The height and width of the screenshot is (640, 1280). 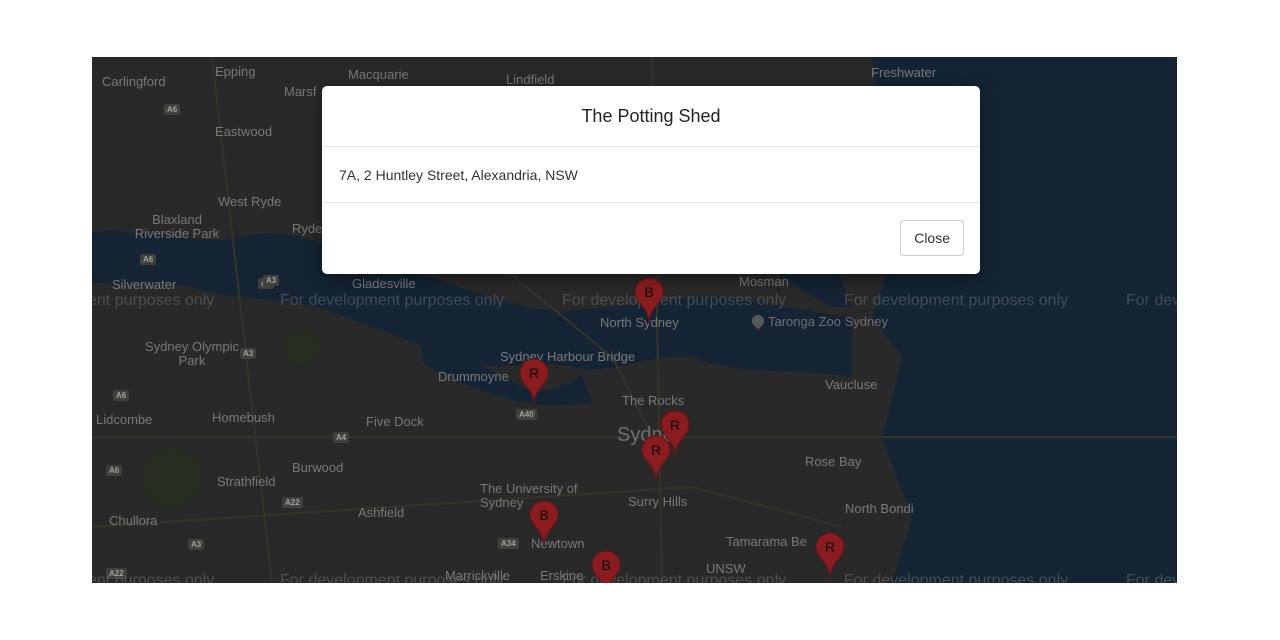 I want to click on modal-footer: Close, so click(x=651, y=238).